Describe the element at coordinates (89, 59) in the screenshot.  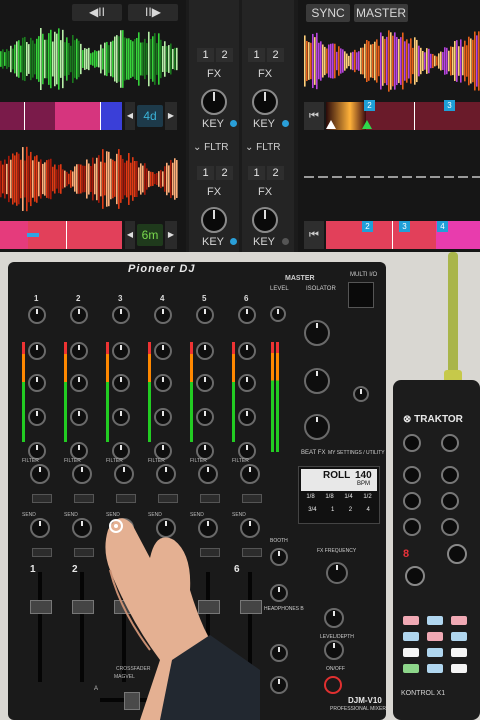
I see `deck-a-waveform` at that location.